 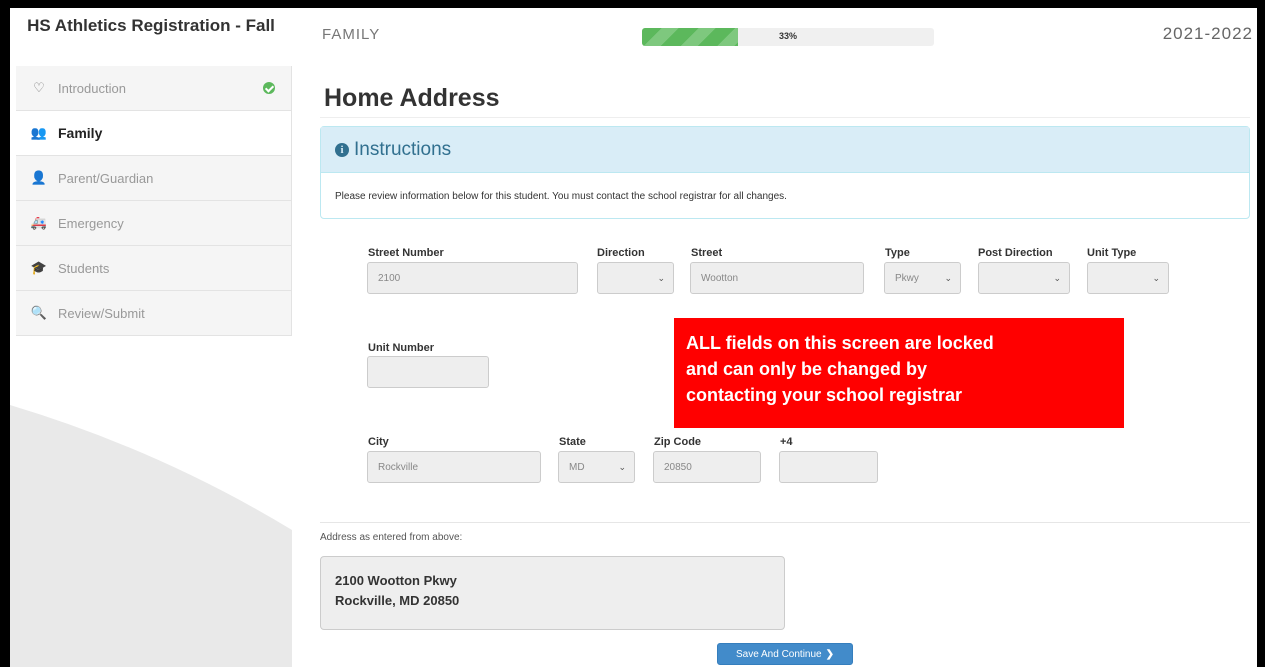 I want to click on city-label: City, so click(x=378, y=442).